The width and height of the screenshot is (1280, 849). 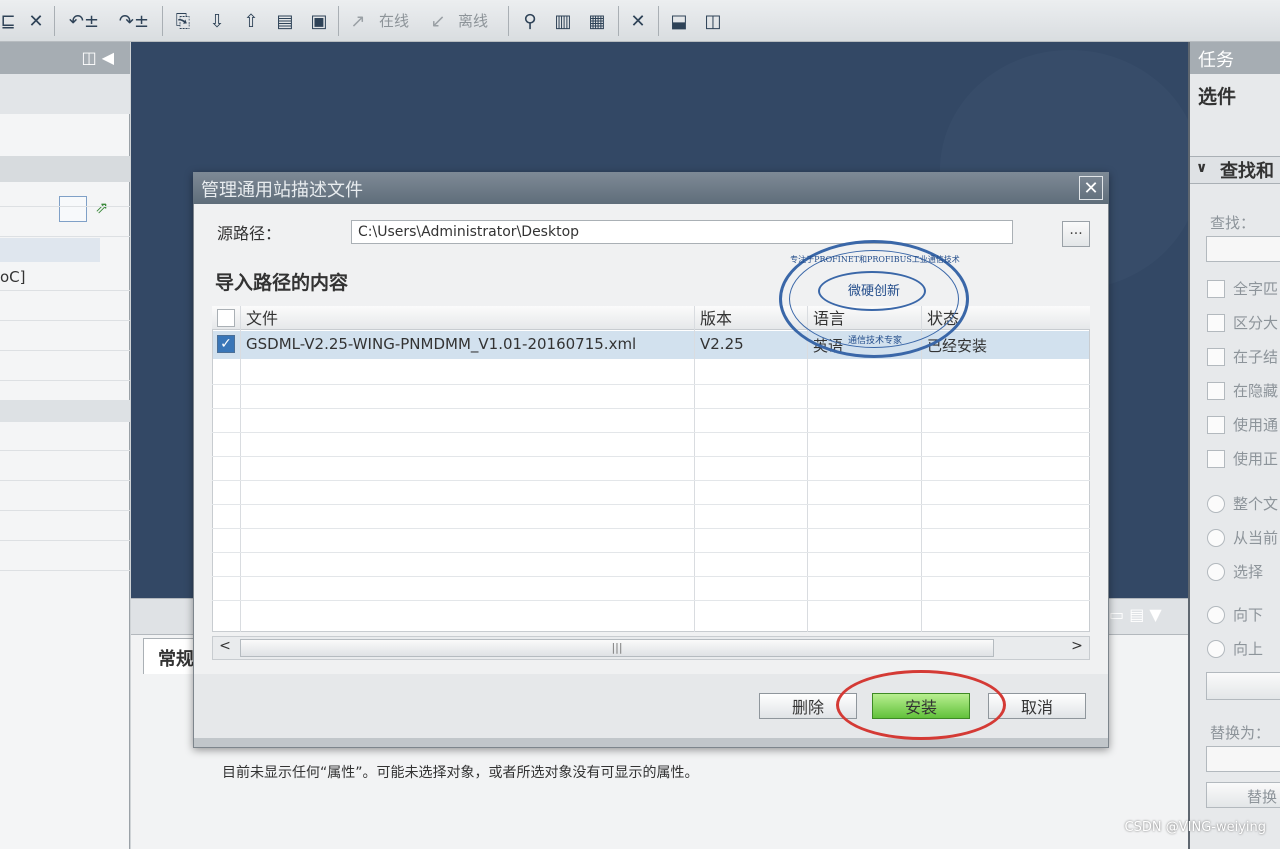 What do you see at coordinates (1201, 168) in the screenshot?
I see `chevron-down-icon: ∨` at bounding box center [1201, 168].